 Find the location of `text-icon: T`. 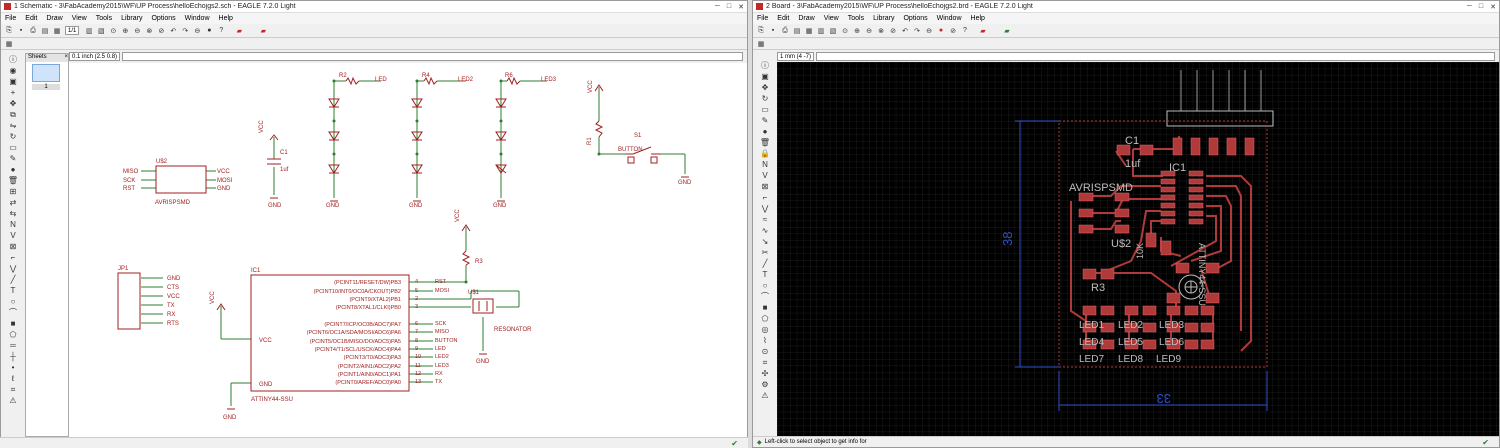

text-icon: T is located at coordinates (765, 274).